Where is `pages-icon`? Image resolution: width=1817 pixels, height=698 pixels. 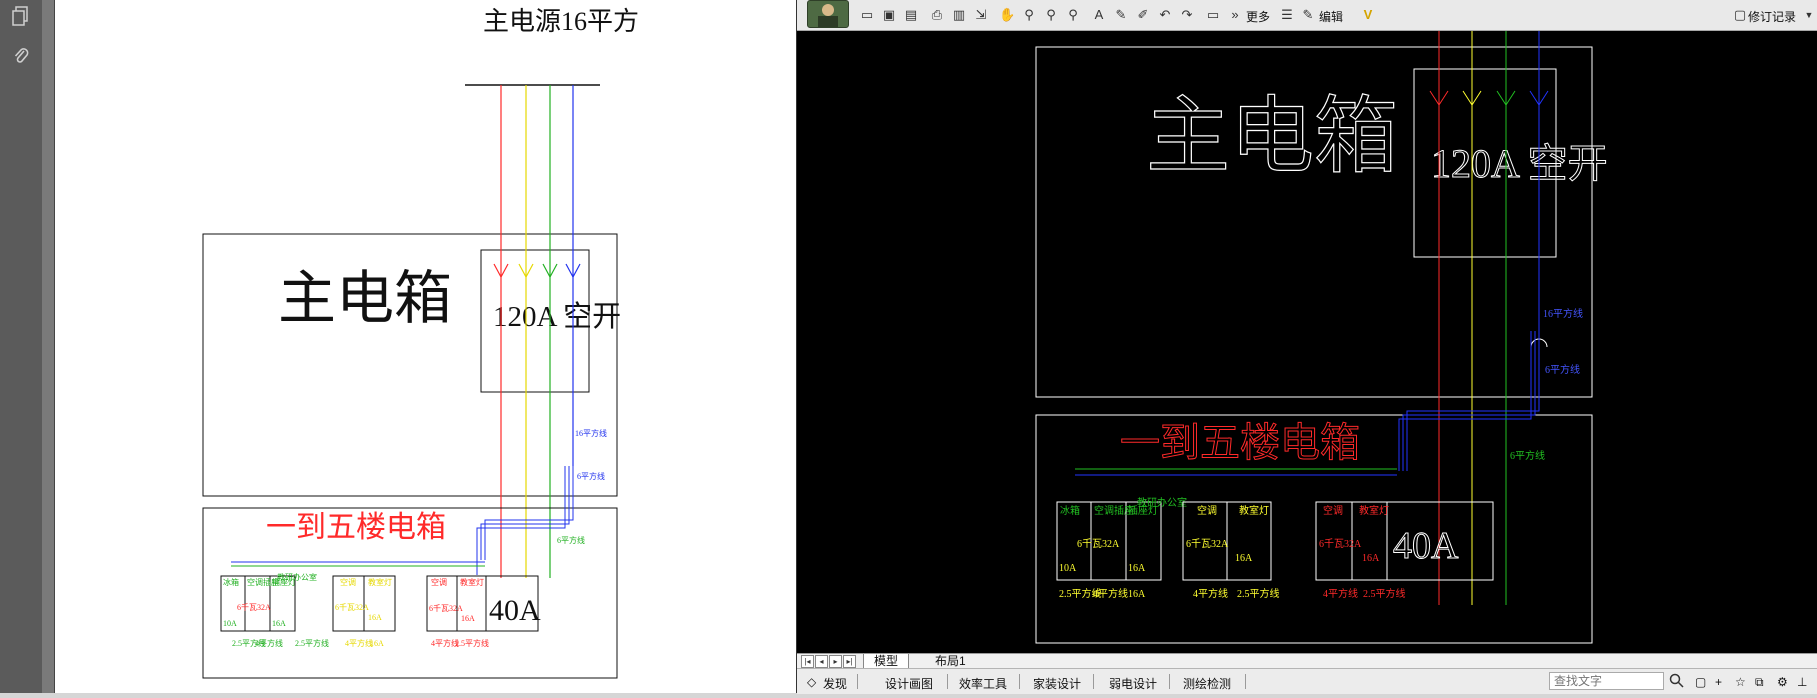 pages-icon is located at coordinates (21, 17).